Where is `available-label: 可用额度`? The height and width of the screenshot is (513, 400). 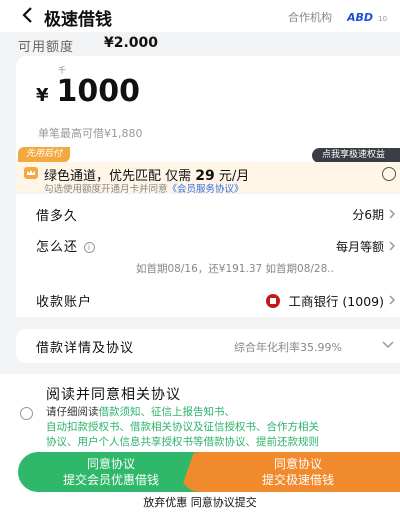 available-label: 可用额度 is located at coordinates (46, 47).